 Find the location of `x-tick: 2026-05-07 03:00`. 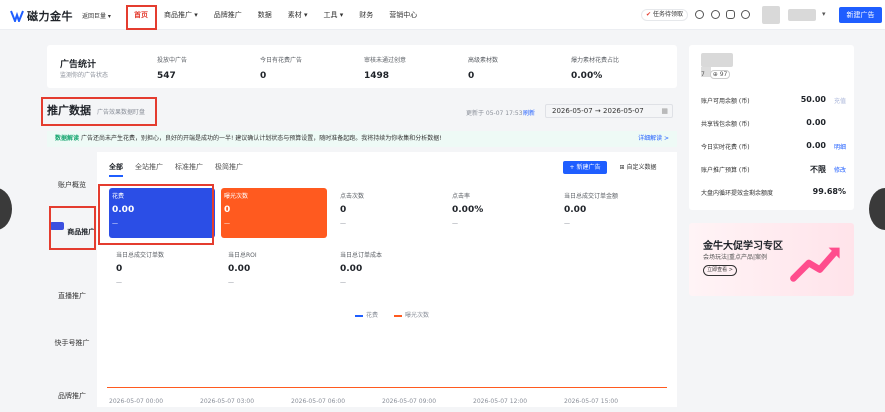

x-tick: 2026-05-07 03:00 is located at coordinates (227, 401).